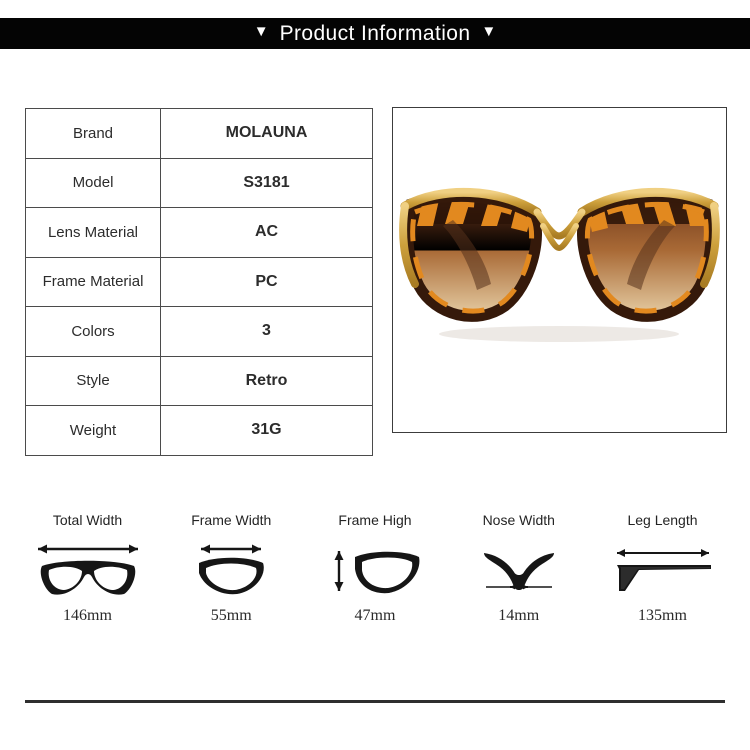 This screenshot has width=750, height=750. Describe the element at coordinates (93, 182) in the screenshot. I see `spec-key: Model` at that location.